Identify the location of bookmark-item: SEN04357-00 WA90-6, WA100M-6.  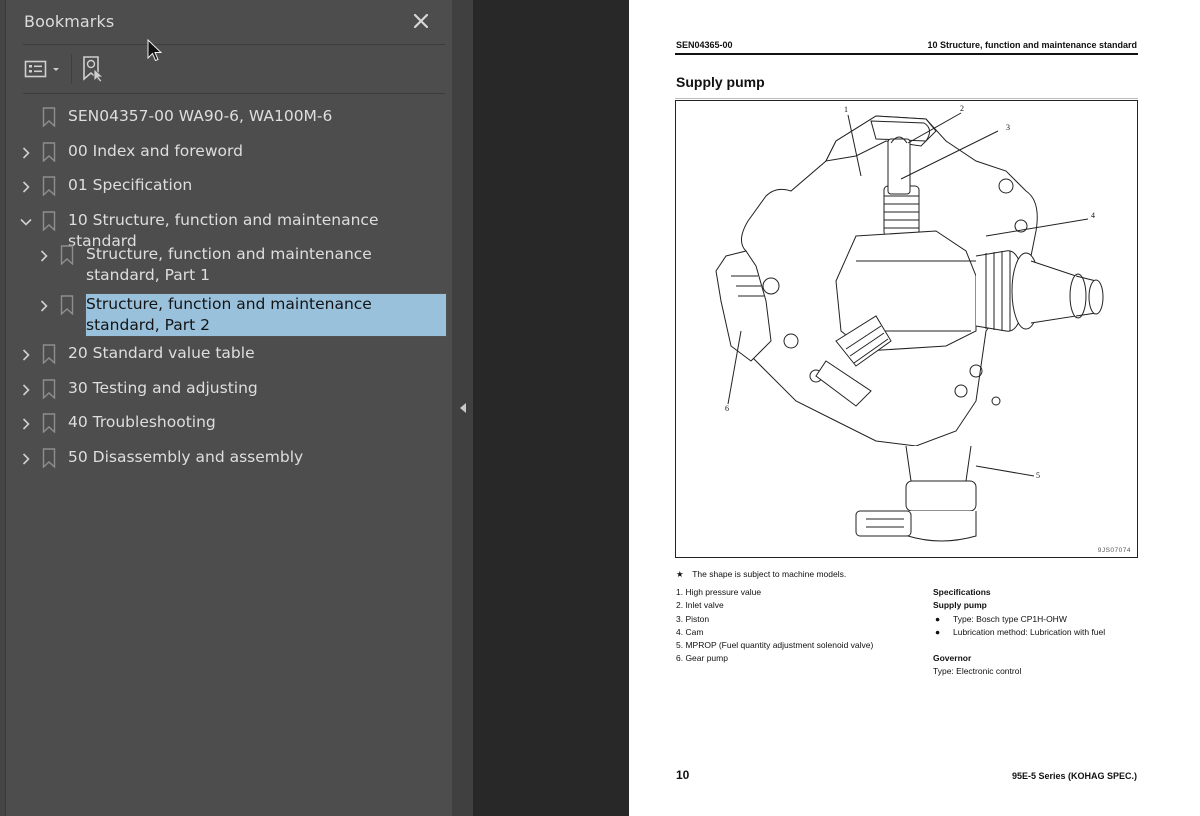
(229, 117).